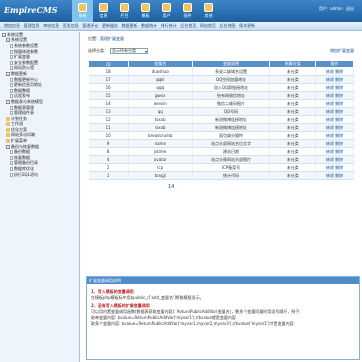 Image resolution: width=362 pixels, height=362 pixels. Describe the element at coordinates (71, 26) in the screenshot. I see `subnav-item: 签发信息` at that location.